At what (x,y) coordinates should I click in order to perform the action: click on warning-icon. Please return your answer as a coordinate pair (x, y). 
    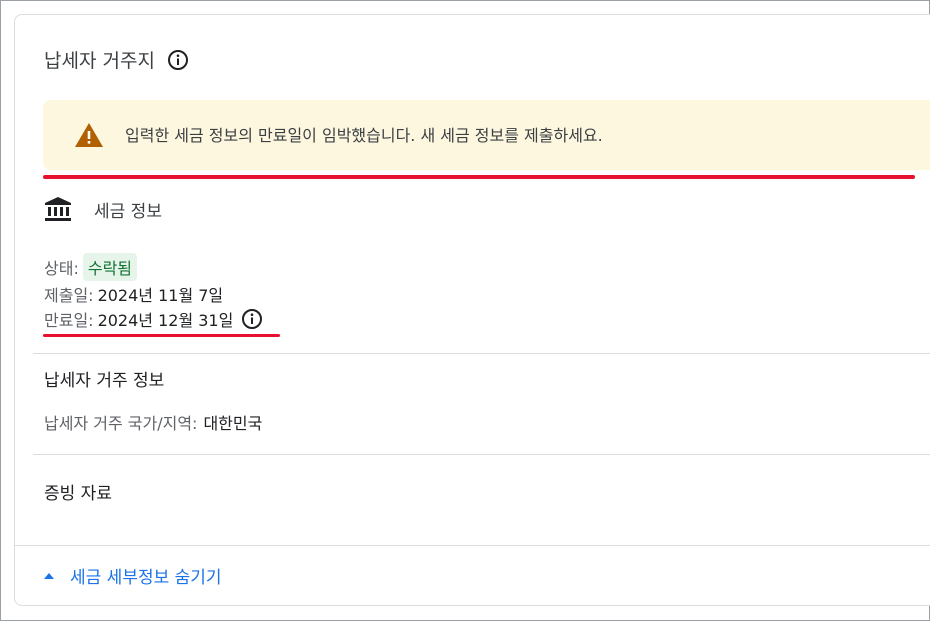
    Looking at the image, I should click on (89, 135).